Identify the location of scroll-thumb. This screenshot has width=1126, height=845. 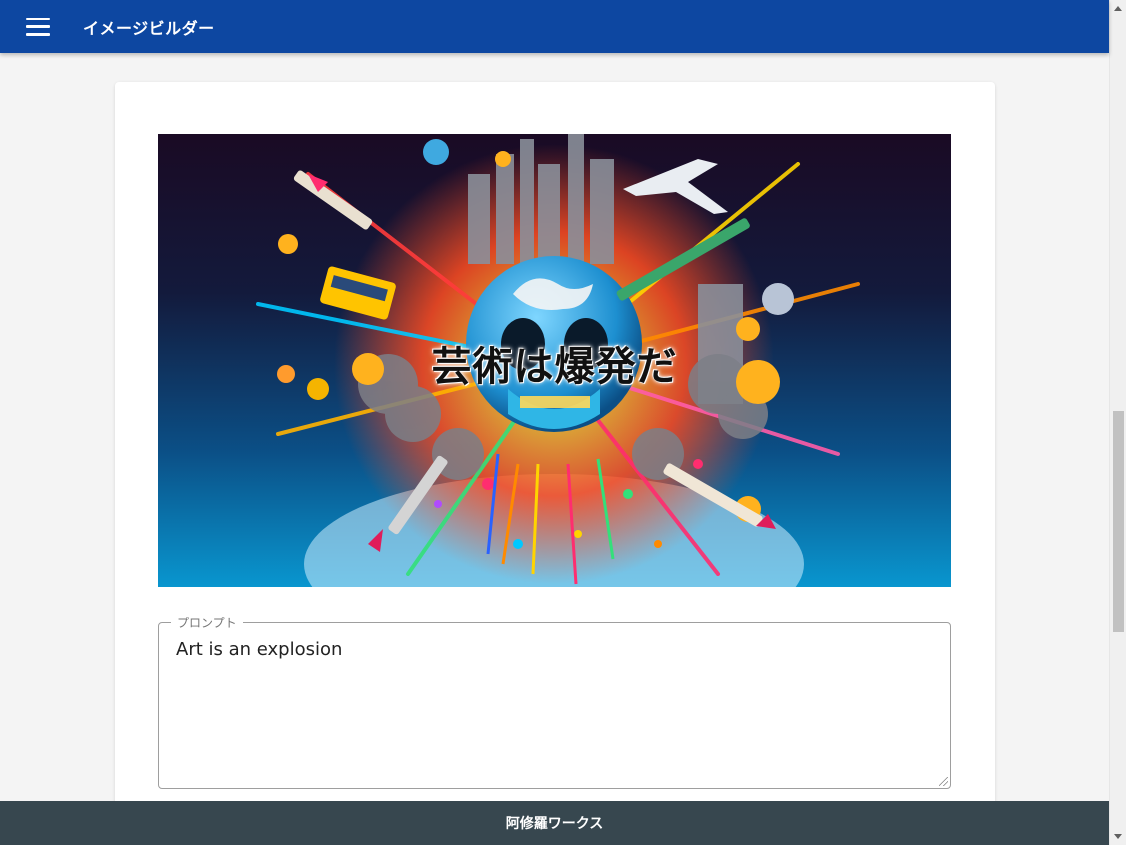
(1118, 521).